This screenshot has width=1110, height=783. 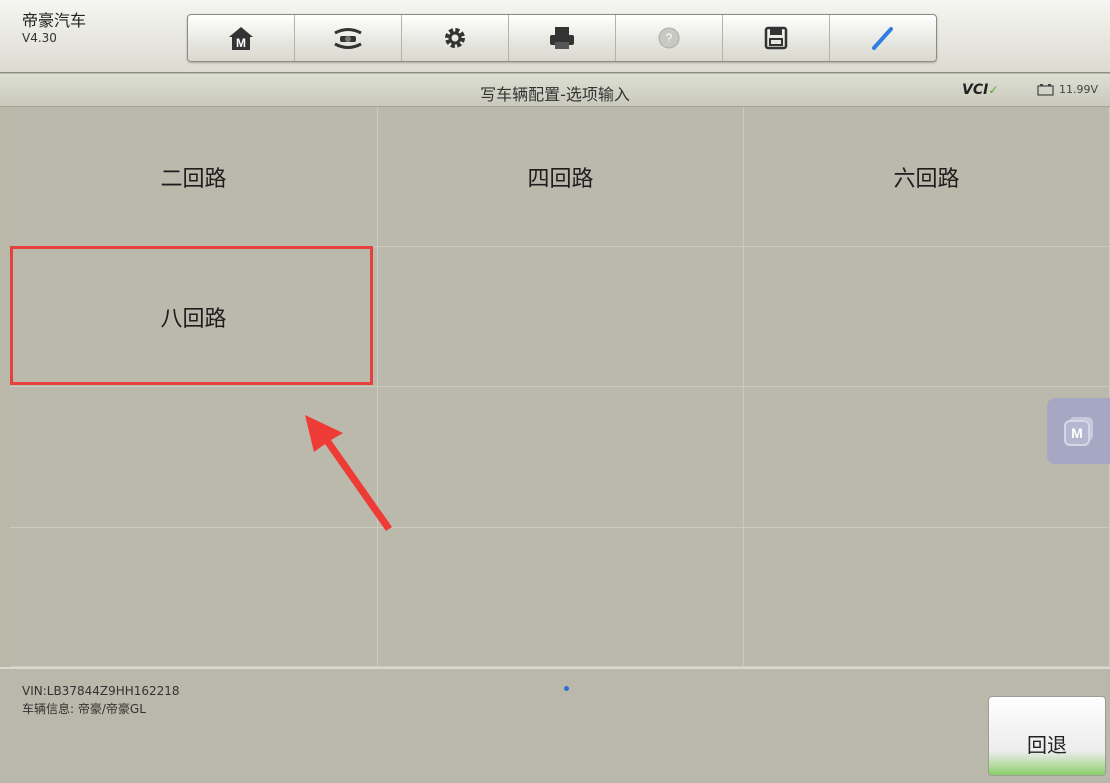 I want to click on title-bar: 写车辆配置-选项输入 VCI✓ 11.99V, so click(x=555, y=90).